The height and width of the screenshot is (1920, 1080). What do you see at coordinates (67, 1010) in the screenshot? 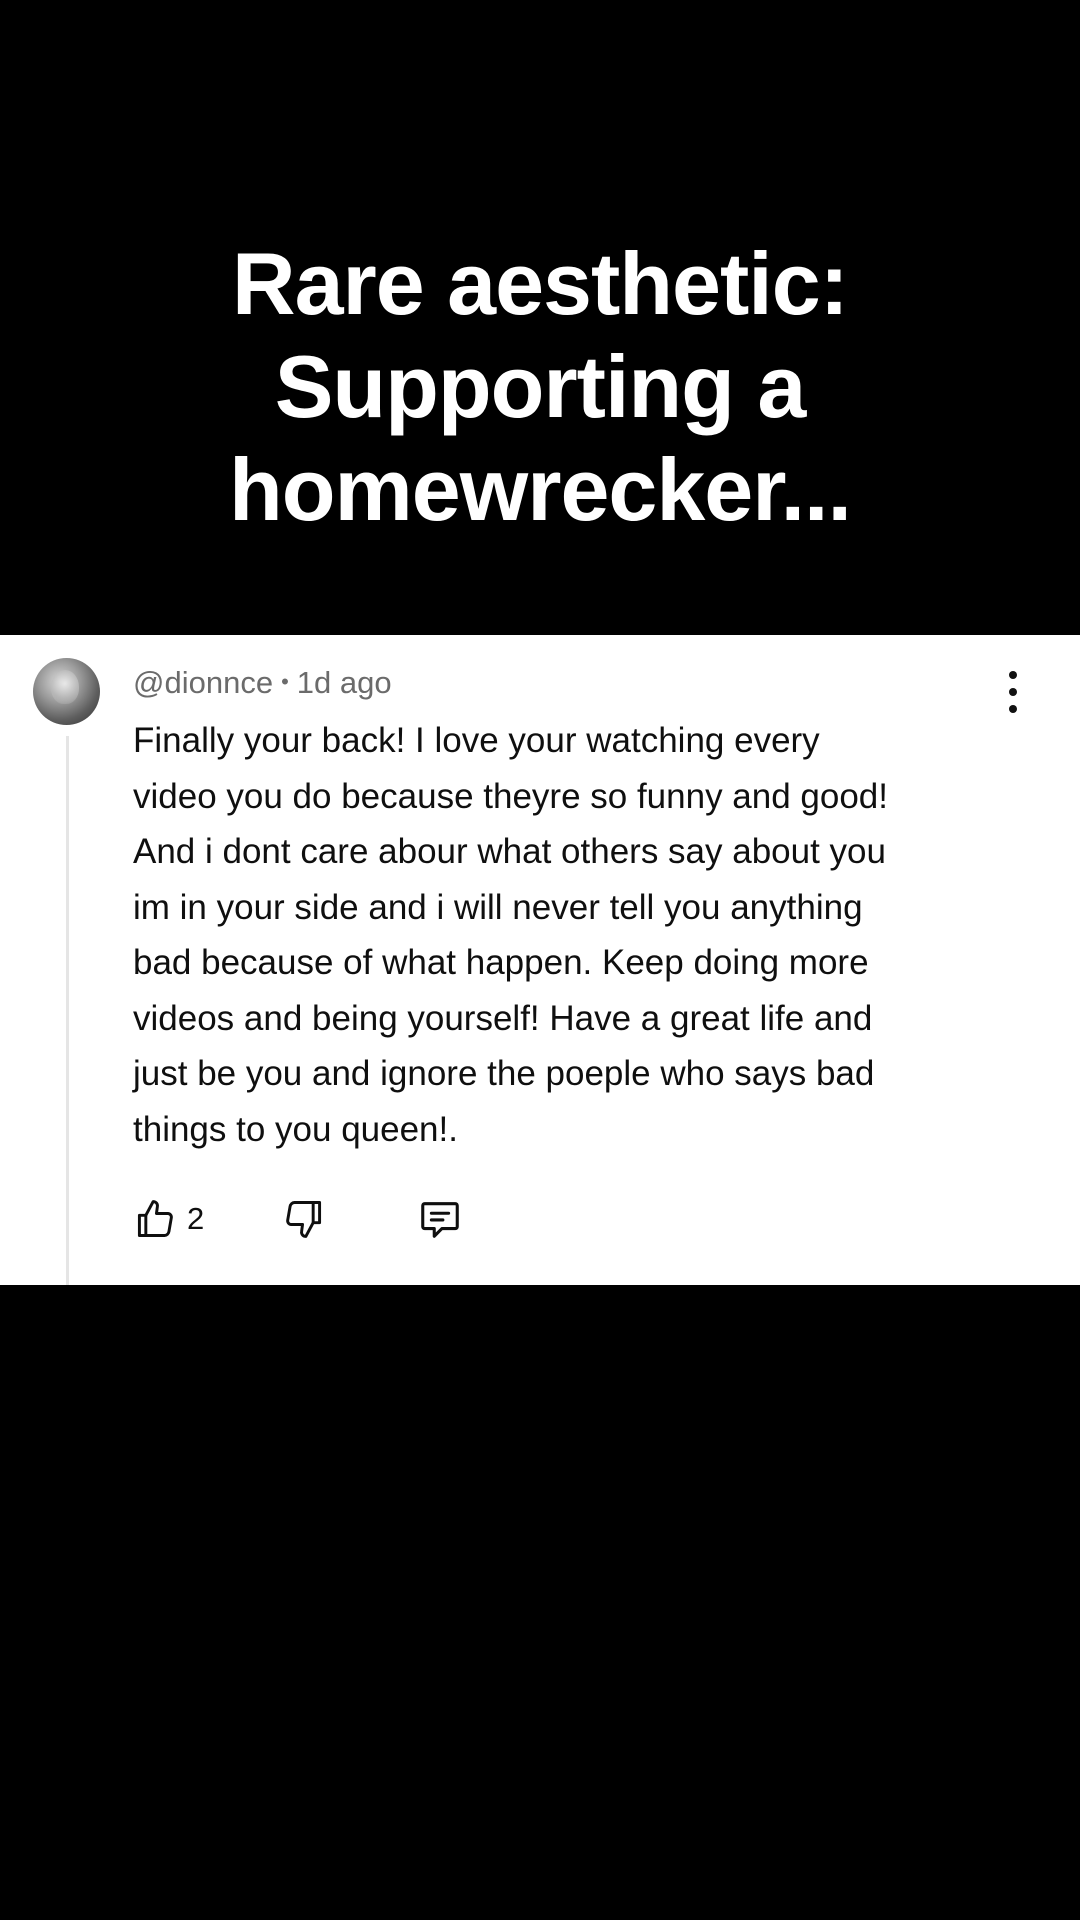
I see `thread-line` at bounding box center [67, 1010].